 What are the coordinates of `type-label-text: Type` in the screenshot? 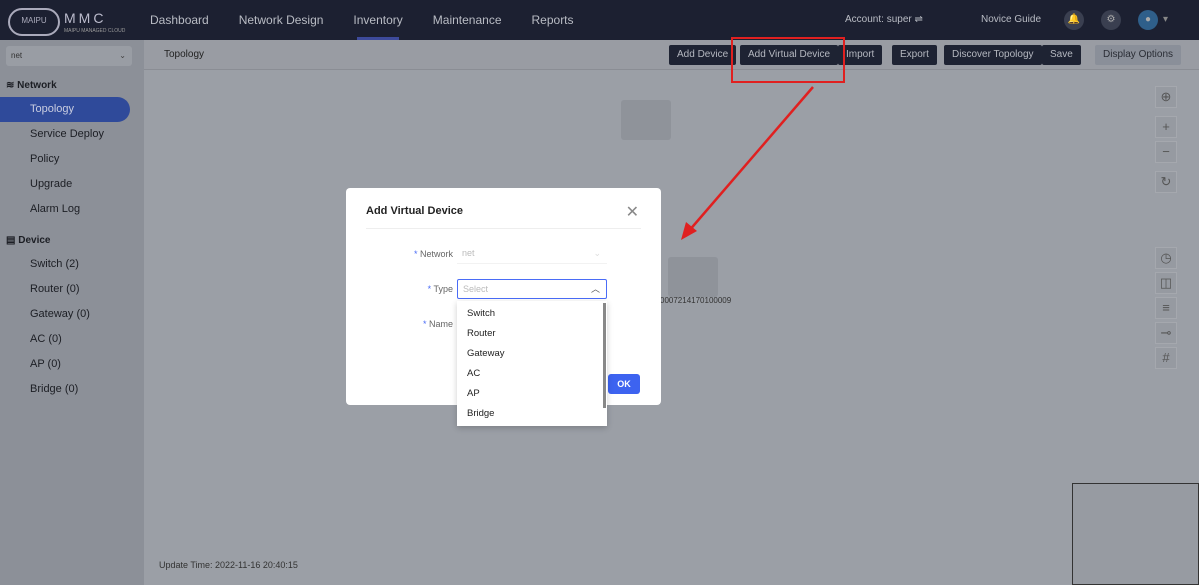 It's located at (443, 289).